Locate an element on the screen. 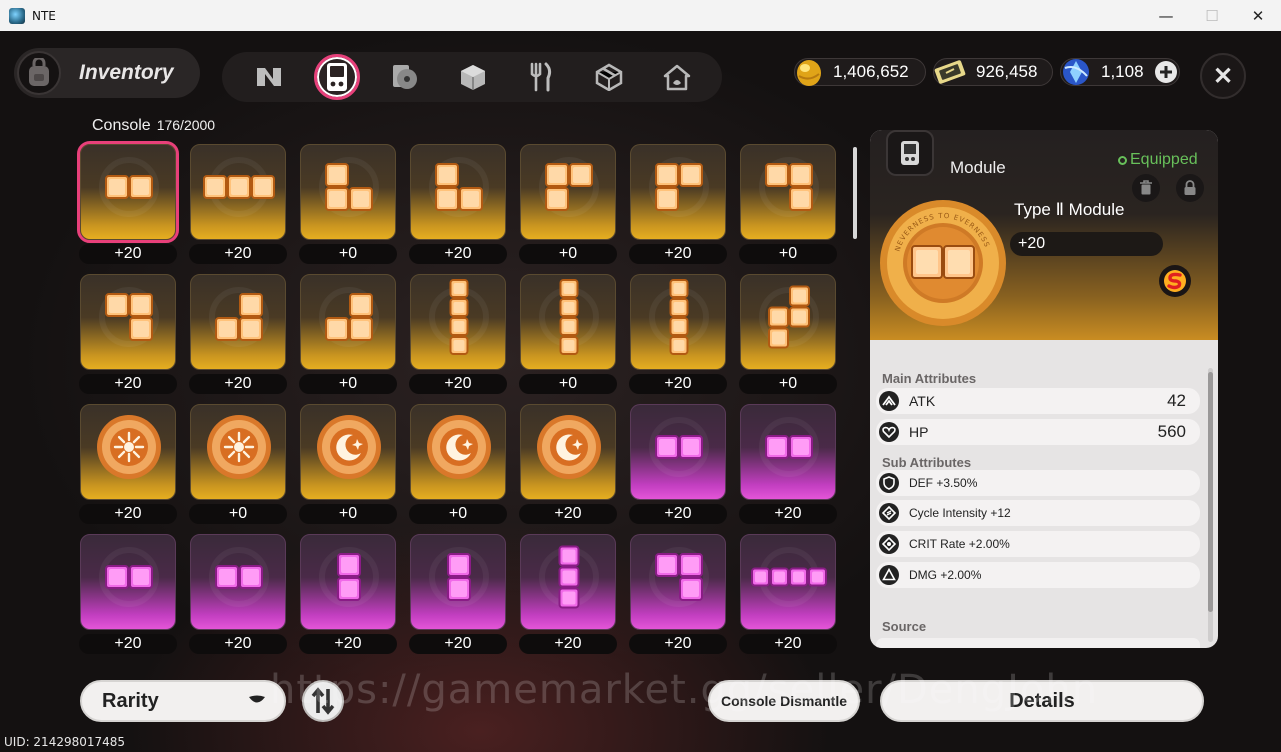 The width and height of the screenshot is (1281, 752). home-icon is located at coordinates (677, 77).